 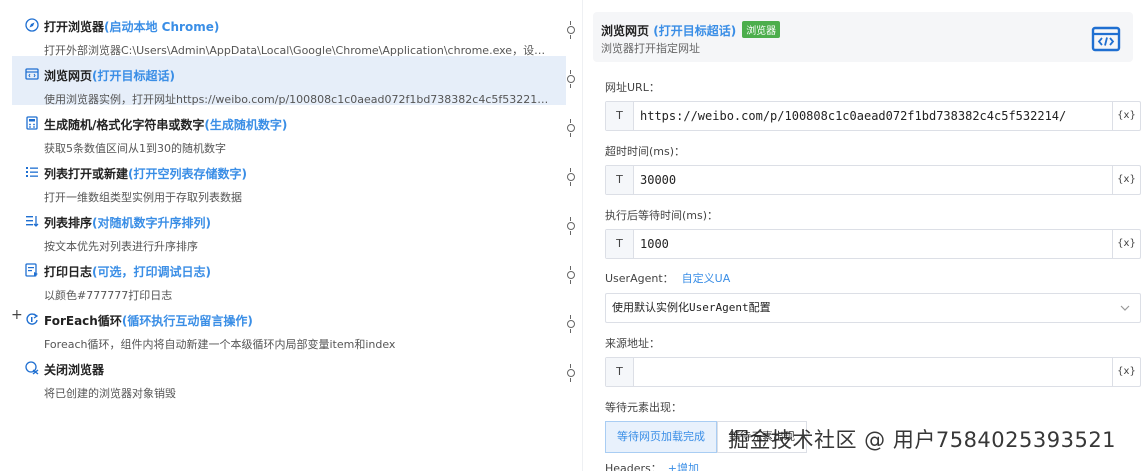 I want to click on compass-icon, so click(x=32, y=25).